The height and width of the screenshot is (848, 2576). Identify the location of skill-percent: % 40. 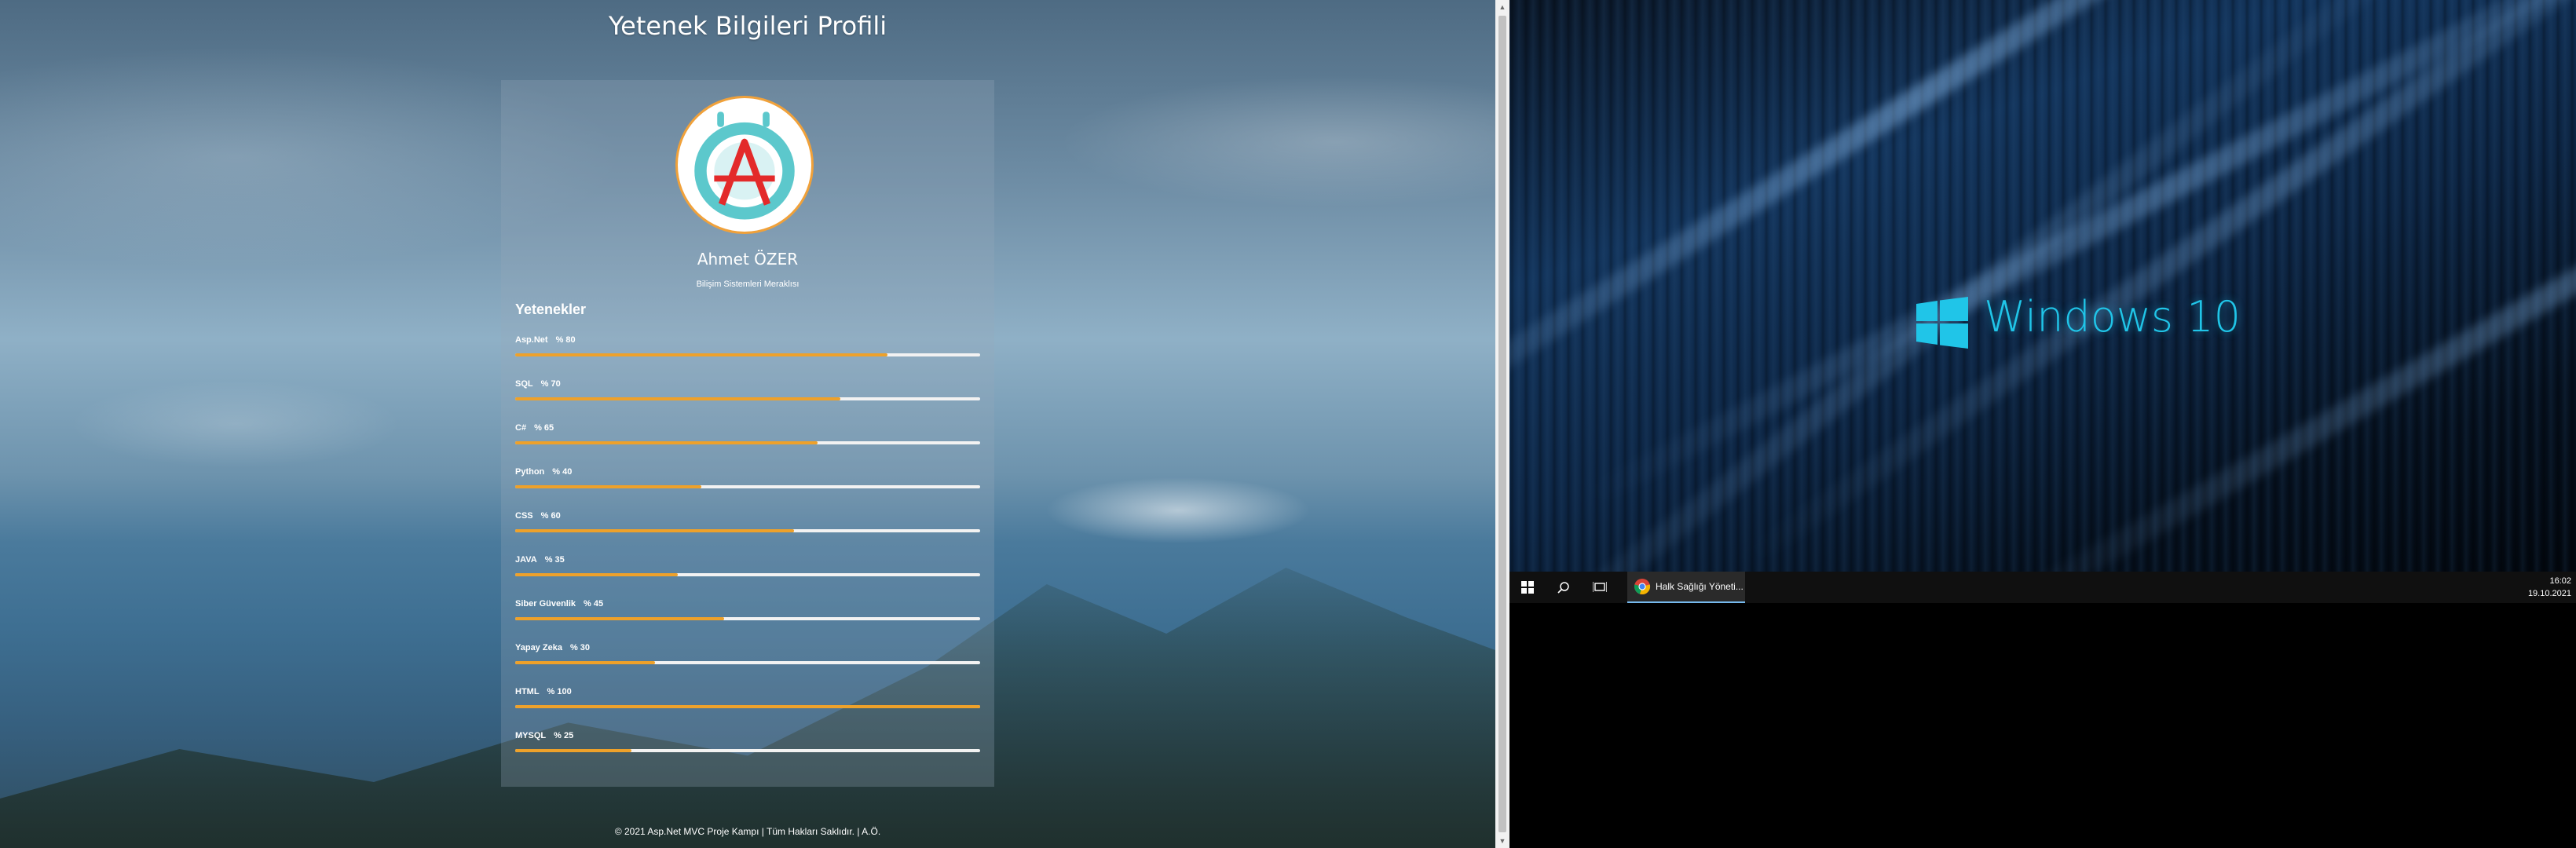
(563, 472).